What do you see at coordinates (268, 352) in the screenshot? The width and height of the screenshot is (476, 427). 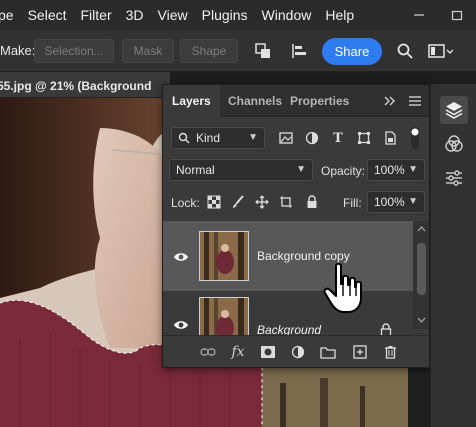 I see `mask-icon` at bounding box center [268, 352].